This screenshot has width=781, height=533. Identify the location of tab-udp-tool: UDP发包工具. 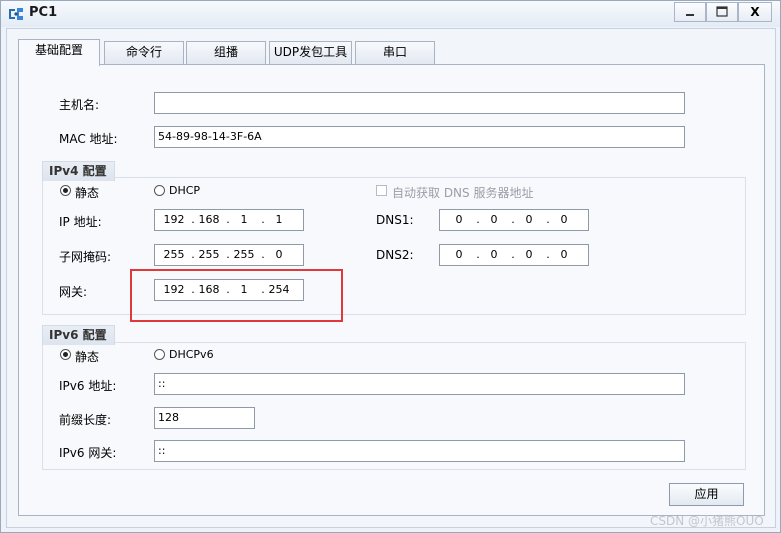
(310, 53).